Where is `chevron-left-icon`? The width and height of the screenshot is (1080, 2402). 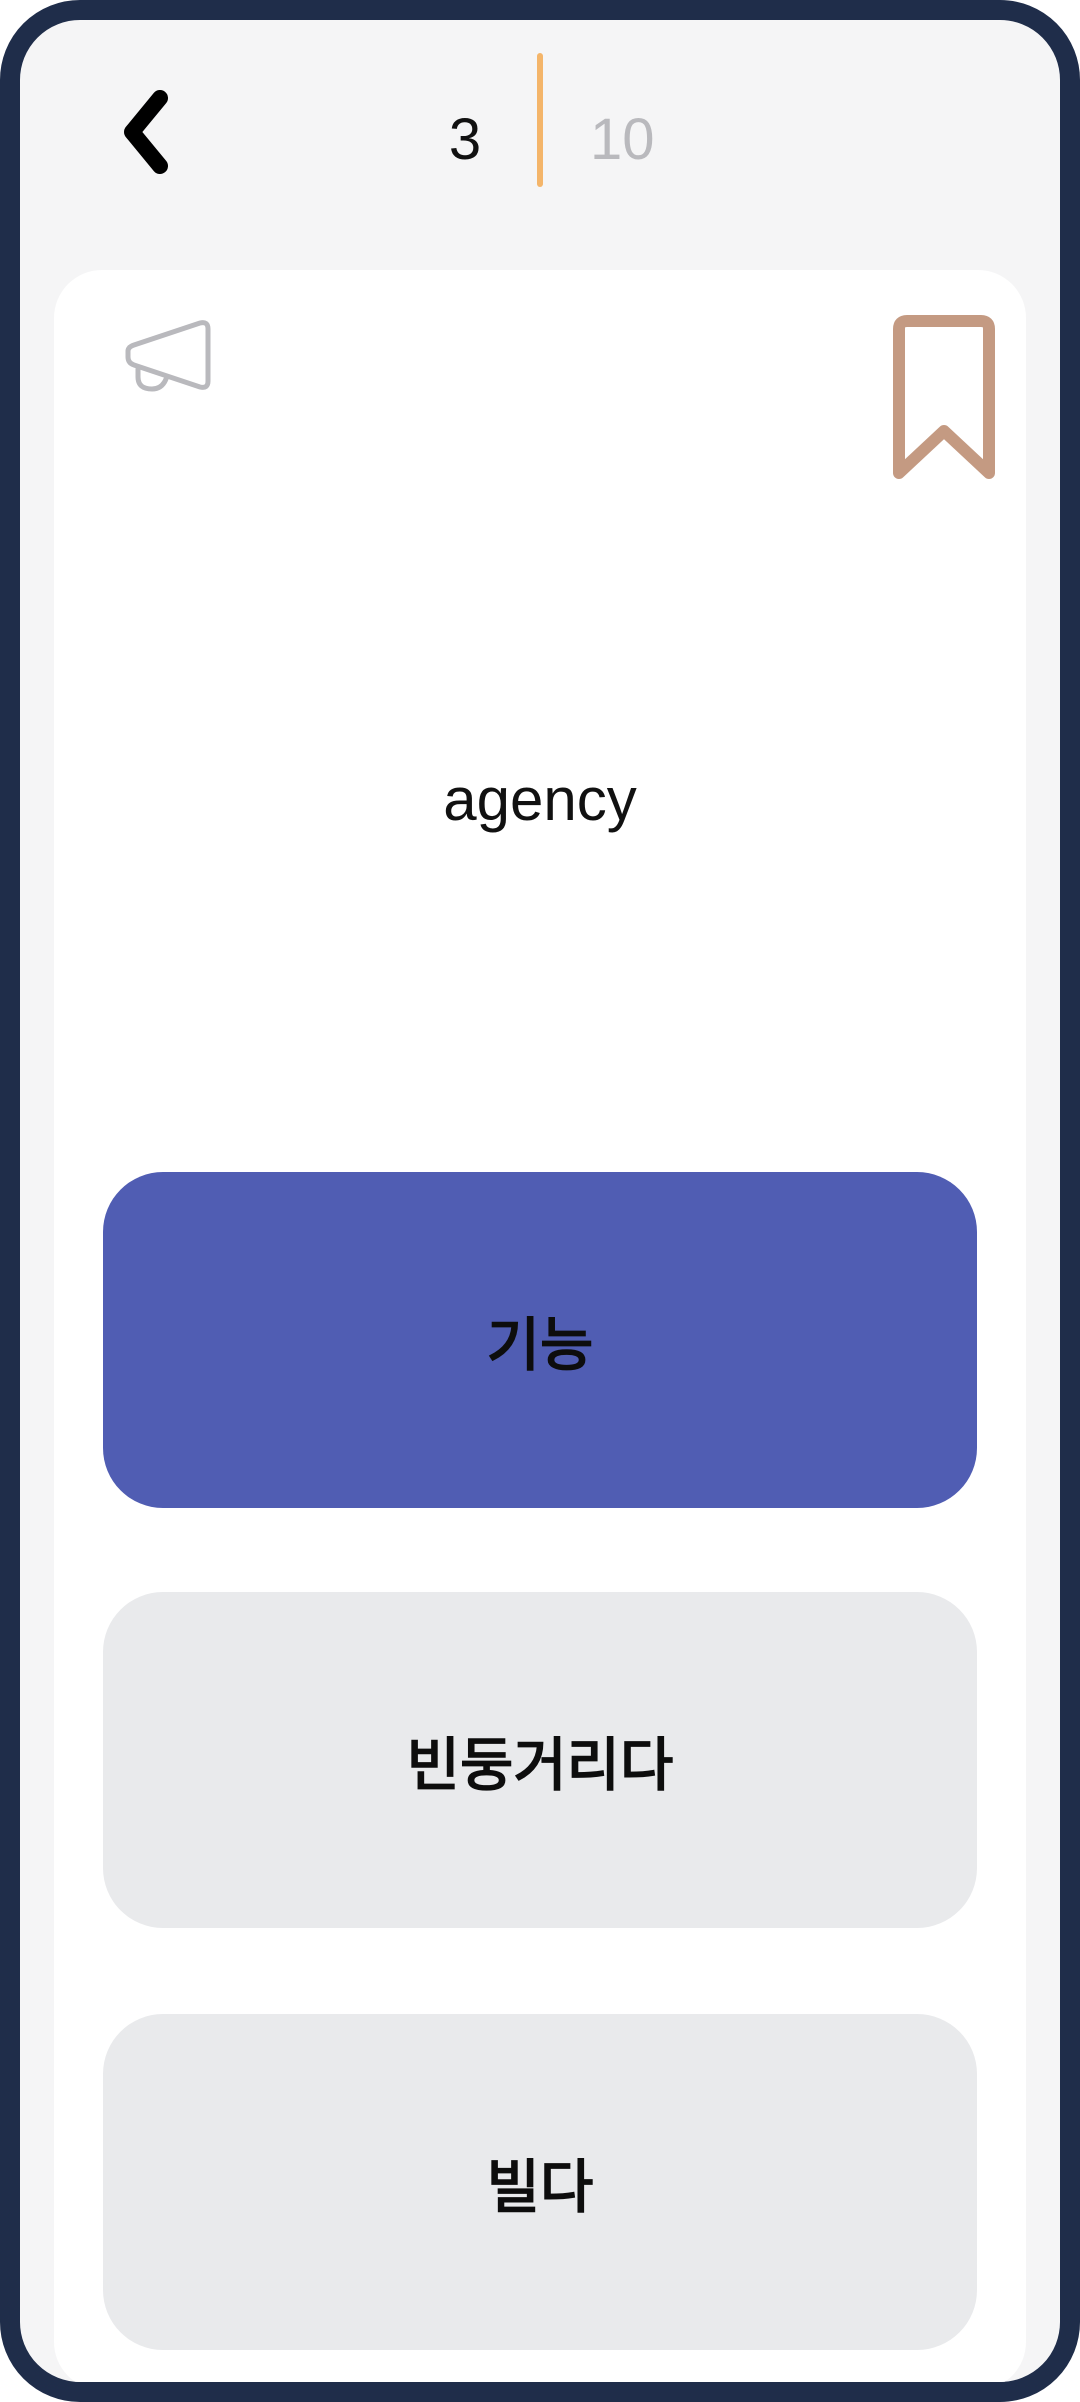 chevron-left-icon is located at coordinates (146, 132).